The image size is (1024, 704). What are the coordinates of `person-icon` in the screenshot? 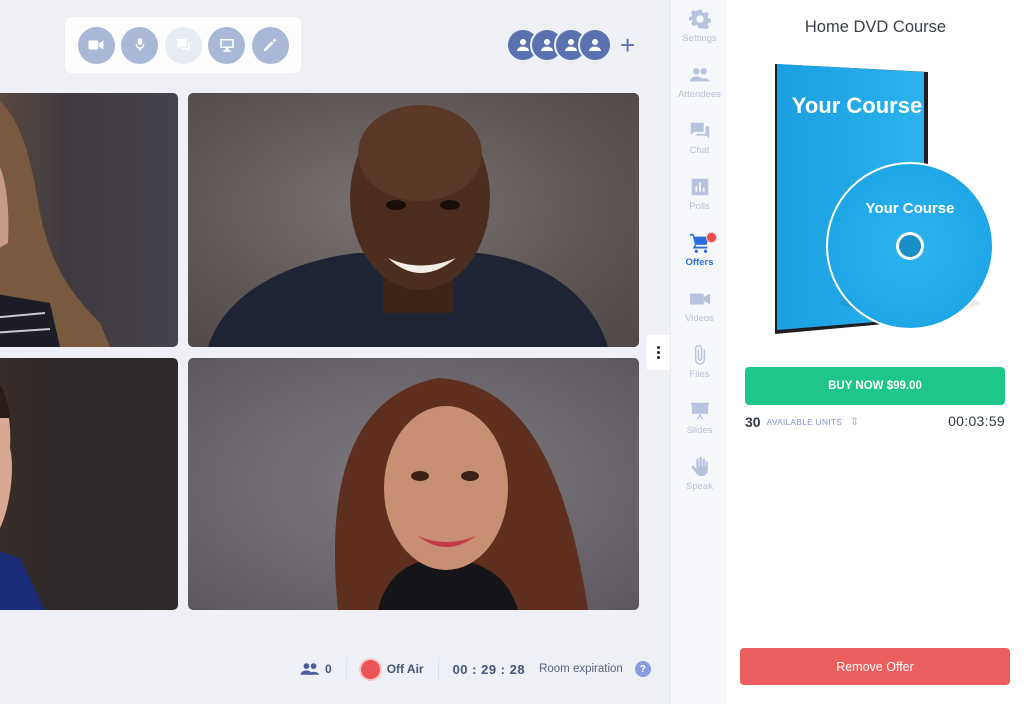 It's located at (595, 45).